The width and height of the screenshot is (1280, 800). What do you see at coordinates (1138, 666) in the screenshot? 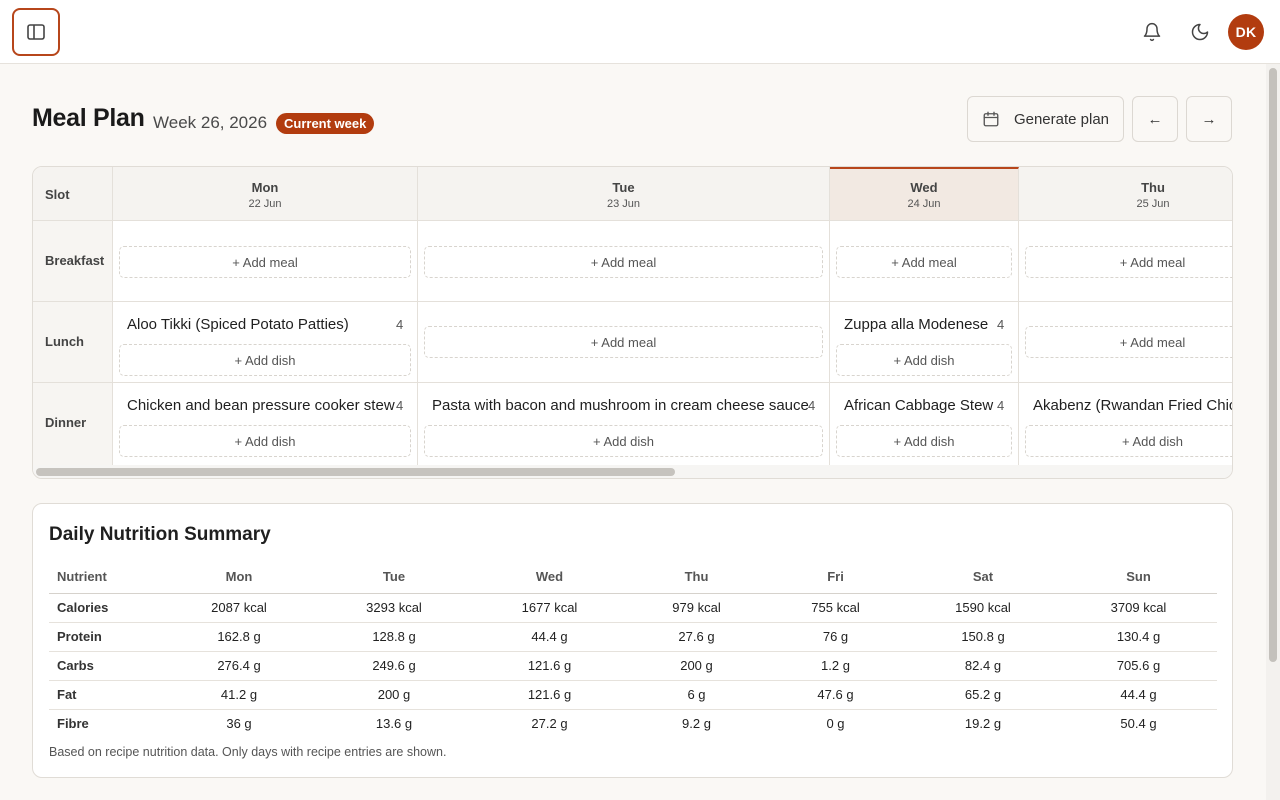
I see `table-cell: 705.6 g` at bounding box center [1138, 666].